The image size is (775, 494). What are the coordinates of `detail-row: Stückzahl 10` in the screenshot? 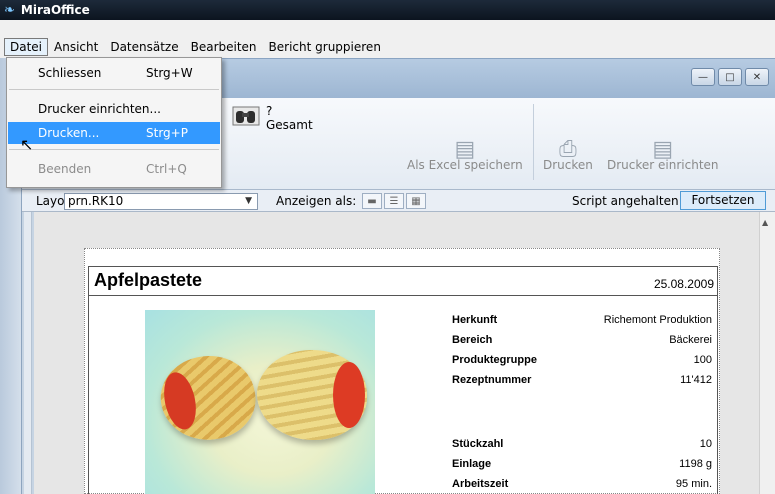 It's located at (582, 448).